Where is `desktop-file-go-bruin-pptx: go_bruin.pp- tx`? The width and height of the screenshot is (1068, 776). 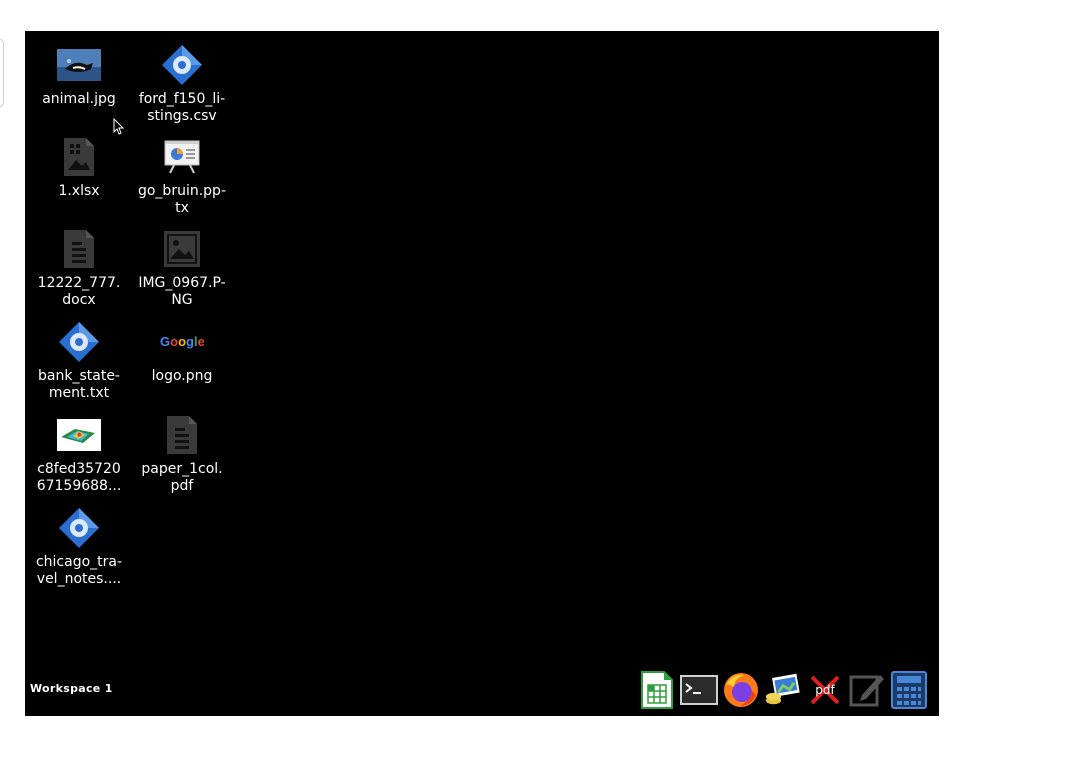 desktop-file-go-bruin-pptx: go_bruin.pp- tx is located at coordinates (182, 176).